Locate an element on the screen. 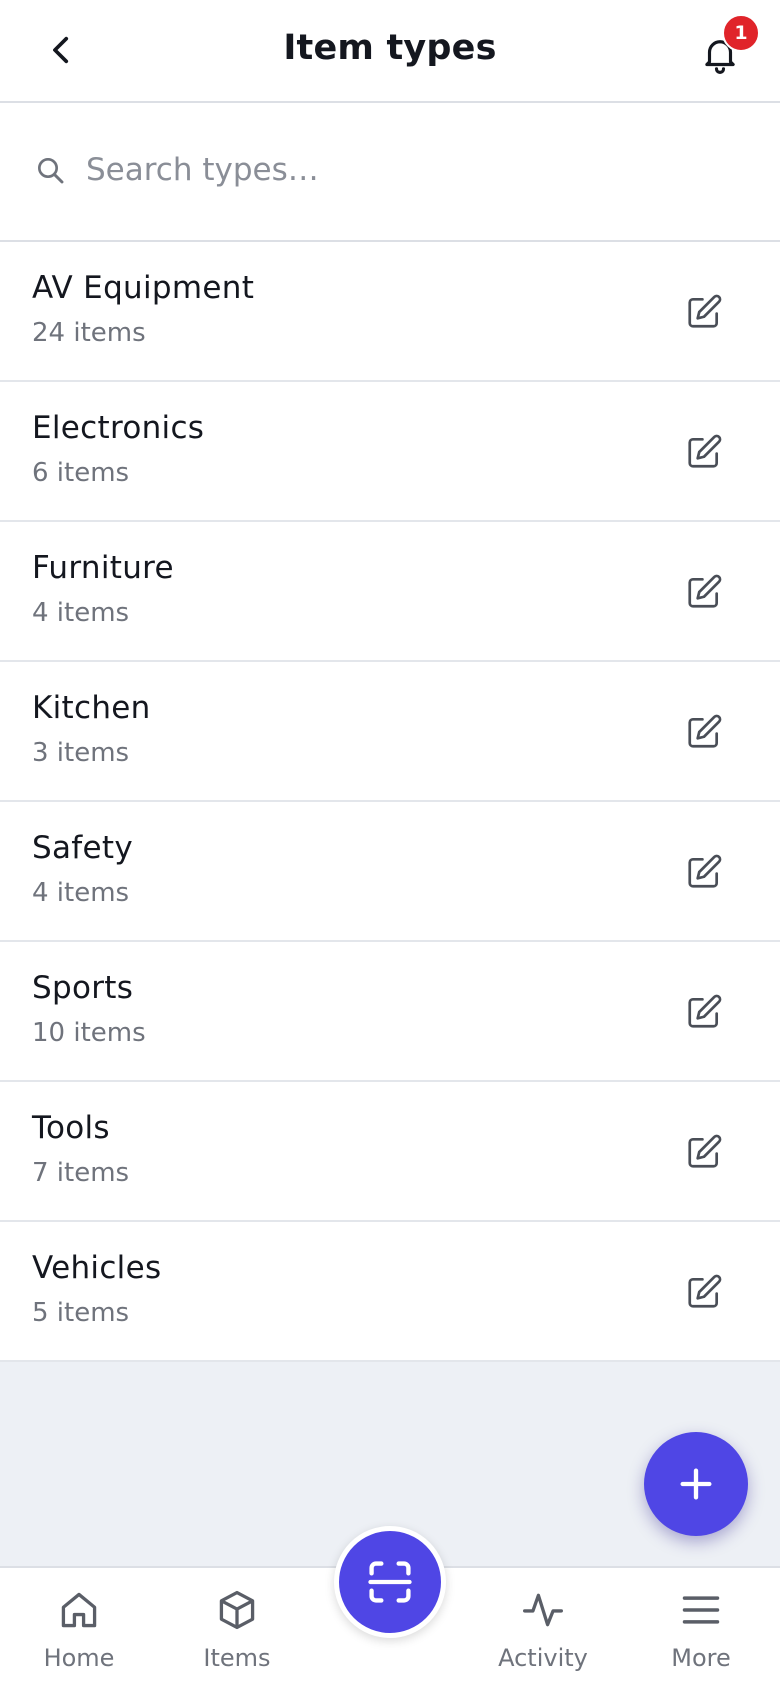 The image size is (780, 1688). scan-icon is located at coordinates (390, 1582).